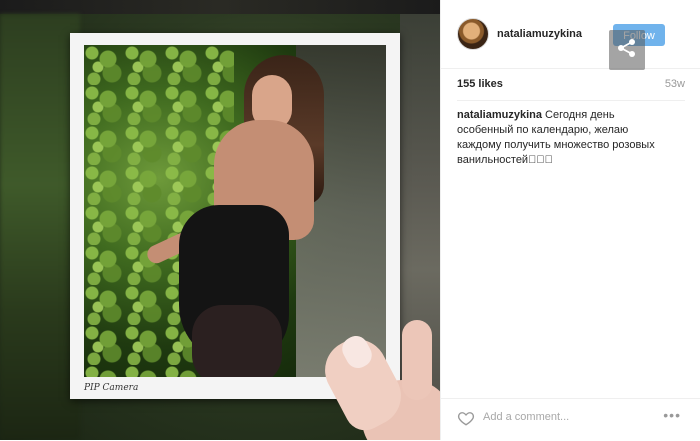  I want to click on post-stats: 155 likes 53w, so click(571, 86).